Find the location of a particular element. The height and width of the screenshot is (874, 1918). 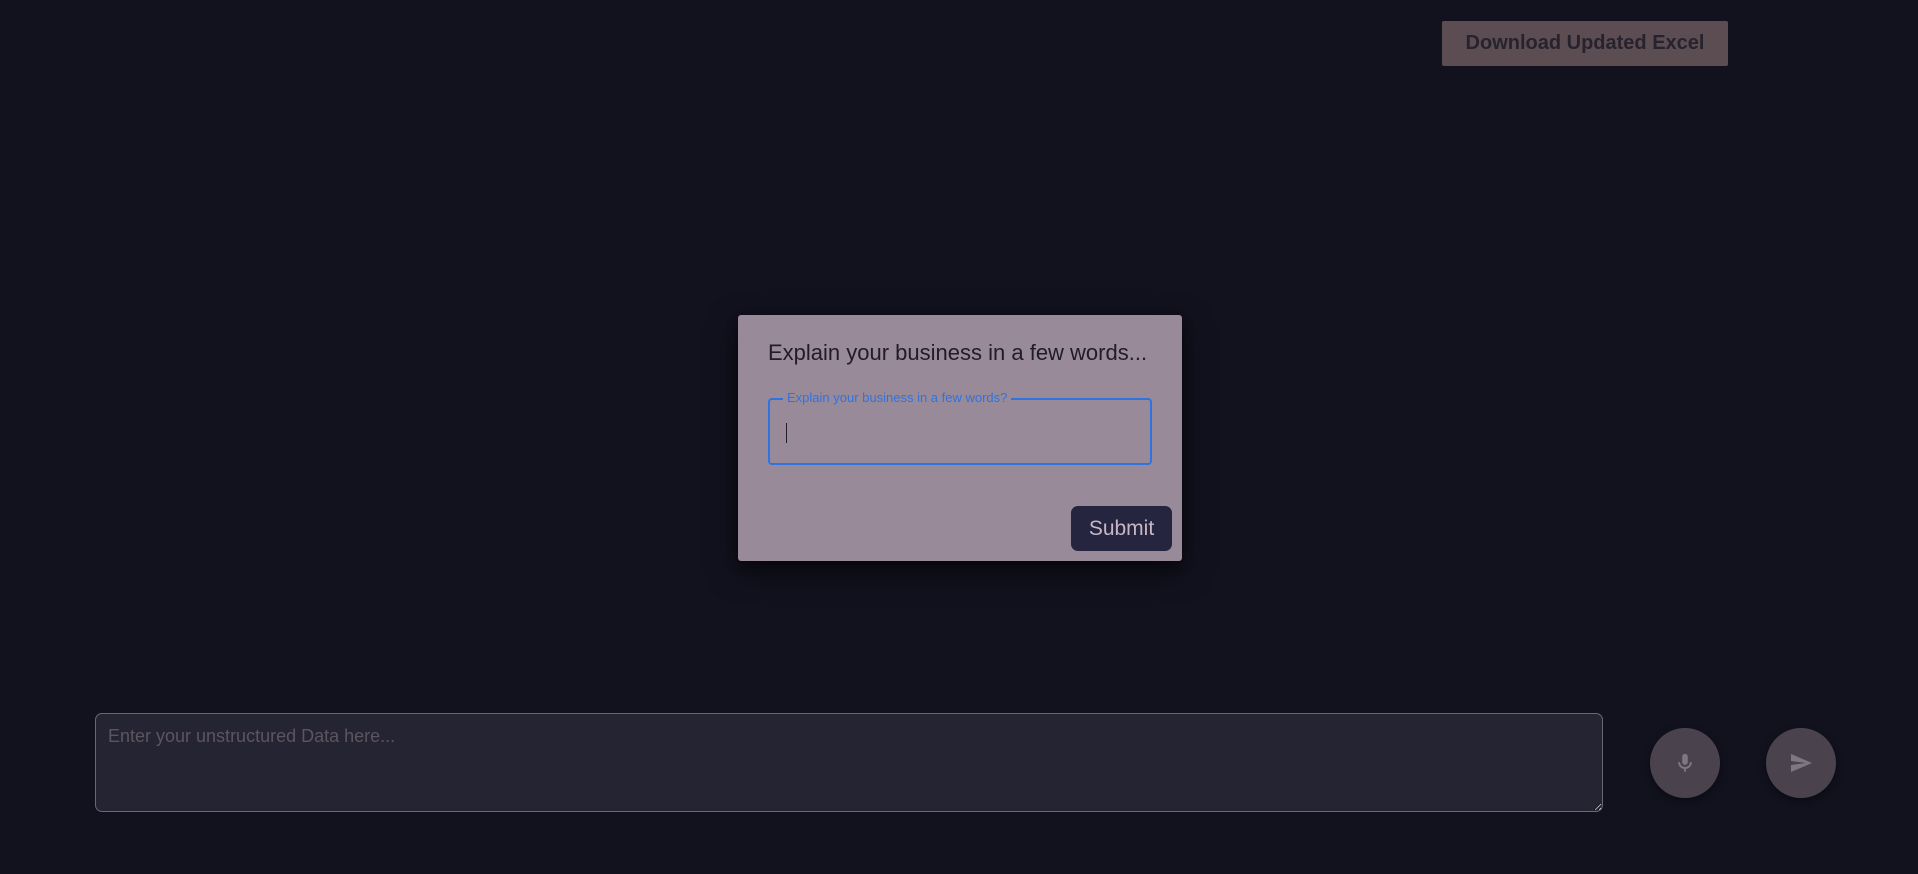

business-description-input is located at coordinates (960, 431).